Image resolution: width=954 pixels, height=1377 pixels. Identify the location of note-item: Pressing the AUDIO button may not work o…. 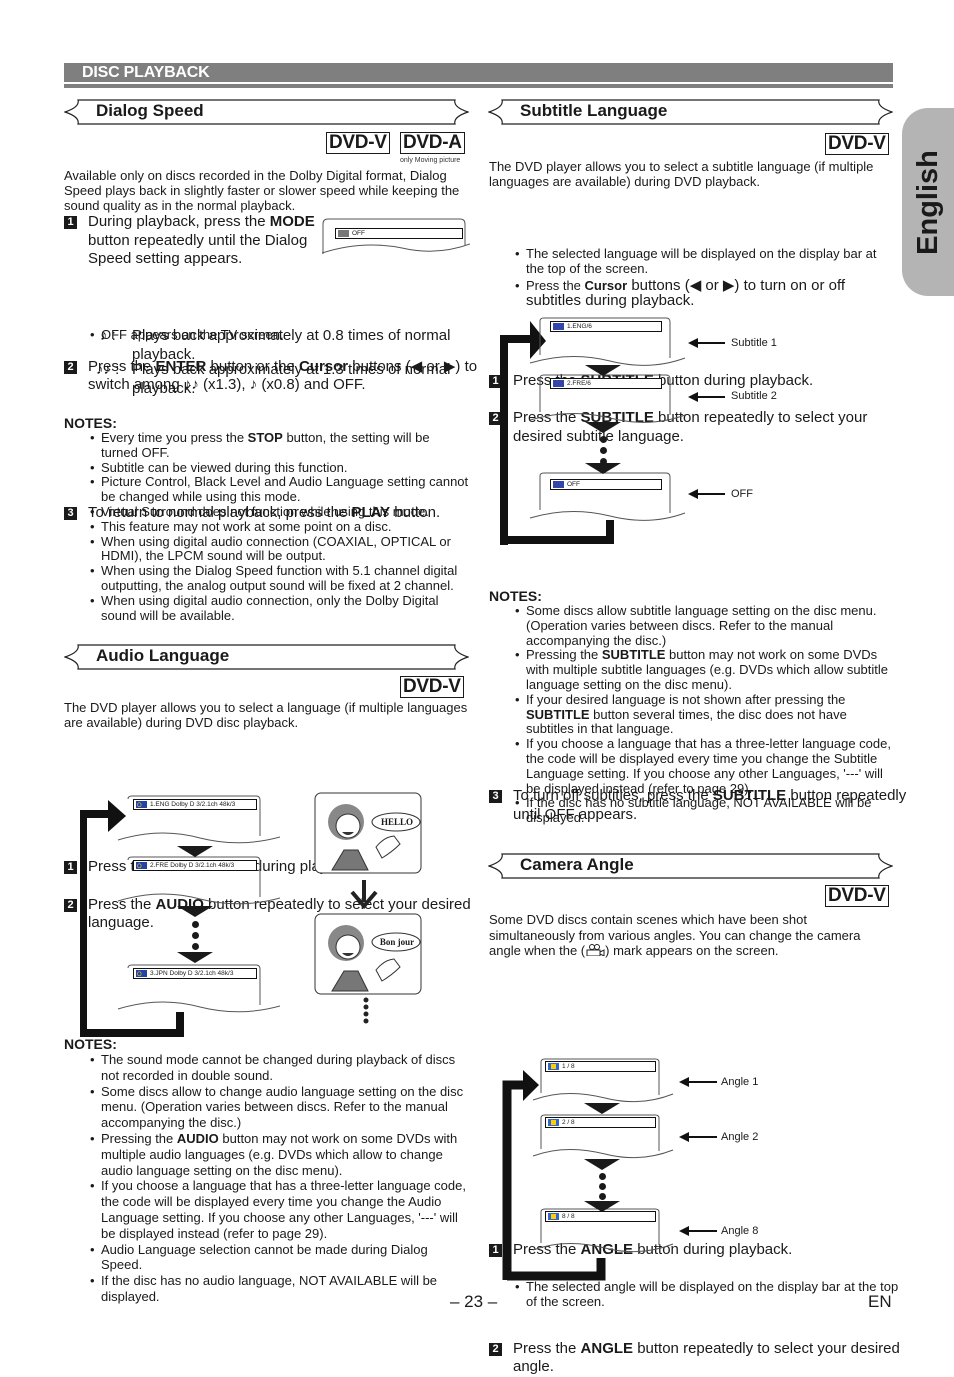
(280, 1154).